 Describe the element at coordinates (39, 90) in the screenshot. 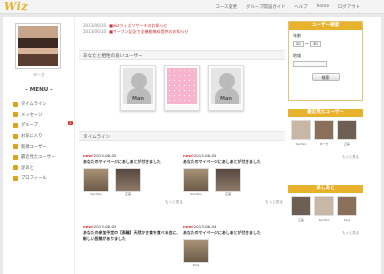

I see `menu-title: - MENU -` at that location.